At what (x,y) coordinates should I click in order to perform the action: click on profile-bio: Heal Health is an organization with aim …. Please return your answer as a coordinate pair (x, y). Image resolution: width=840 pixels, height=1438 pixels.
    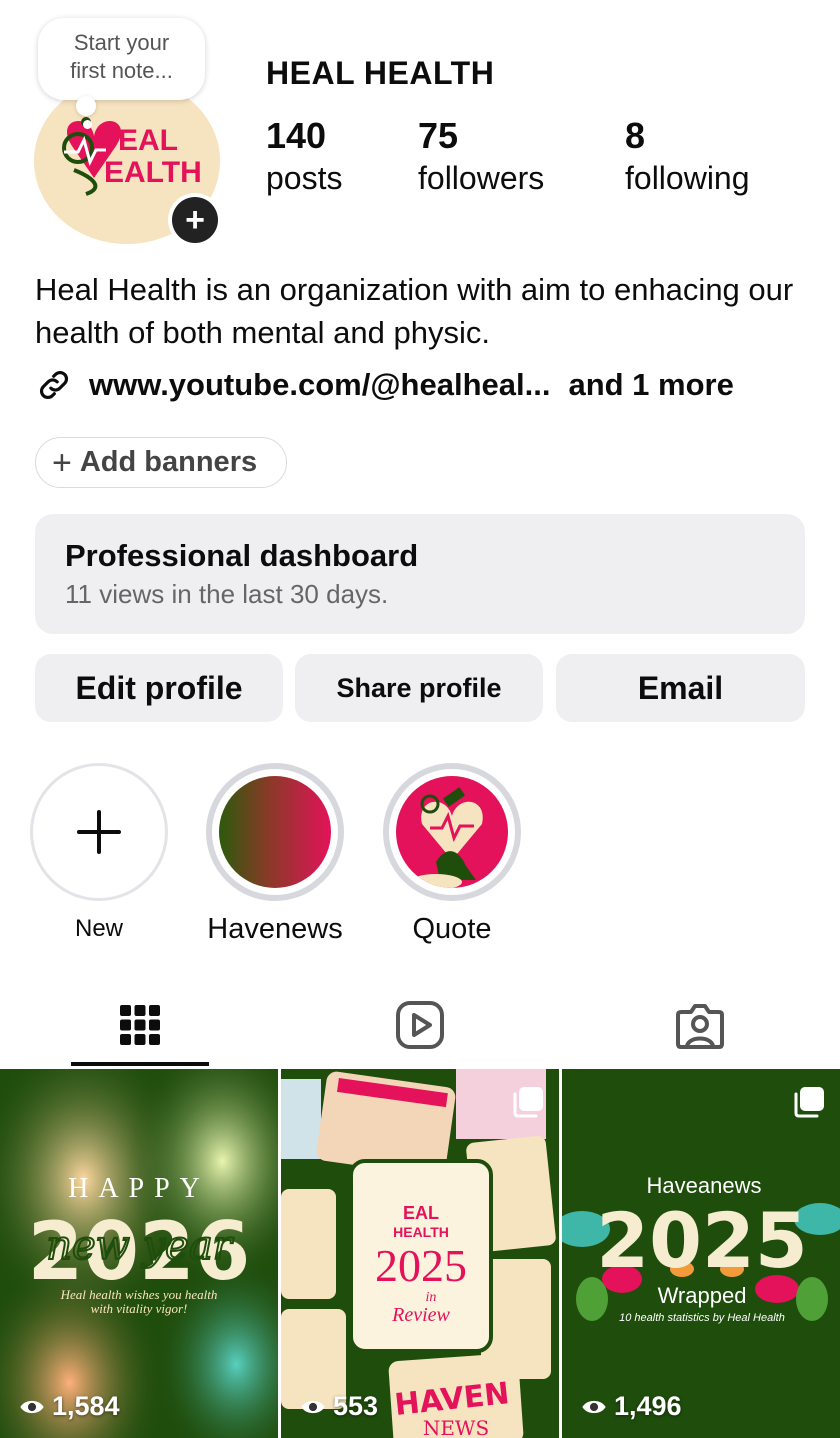
    Looking at the image, I should click on (414, 311).